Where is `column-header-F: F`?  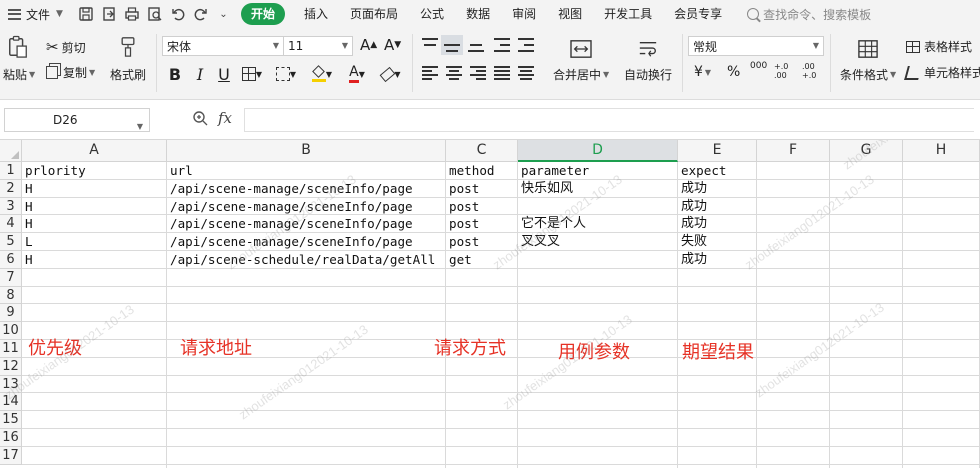 column-header-F: F is located at coordinates (793, 151).